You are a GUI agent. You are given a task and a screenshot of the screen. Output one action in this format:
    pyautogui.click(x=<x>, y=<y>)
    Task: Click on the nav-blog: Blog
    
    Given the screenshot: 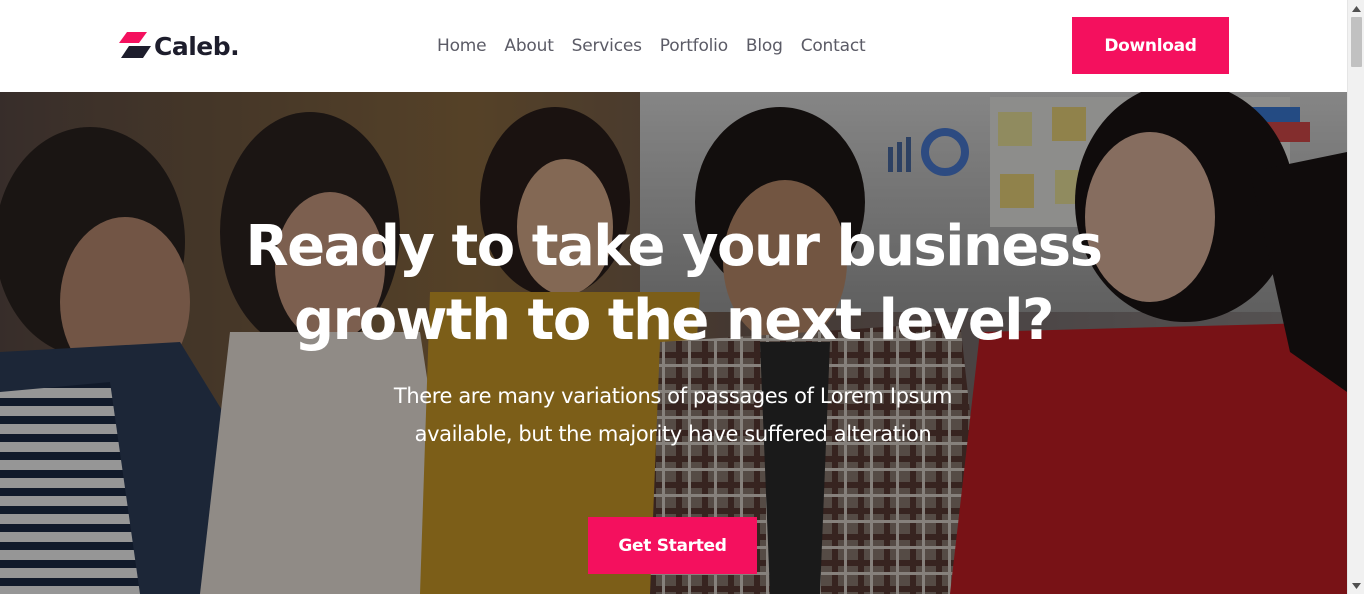 What is the action you would take?
    pyautogui.click(x=764, y=46)
    